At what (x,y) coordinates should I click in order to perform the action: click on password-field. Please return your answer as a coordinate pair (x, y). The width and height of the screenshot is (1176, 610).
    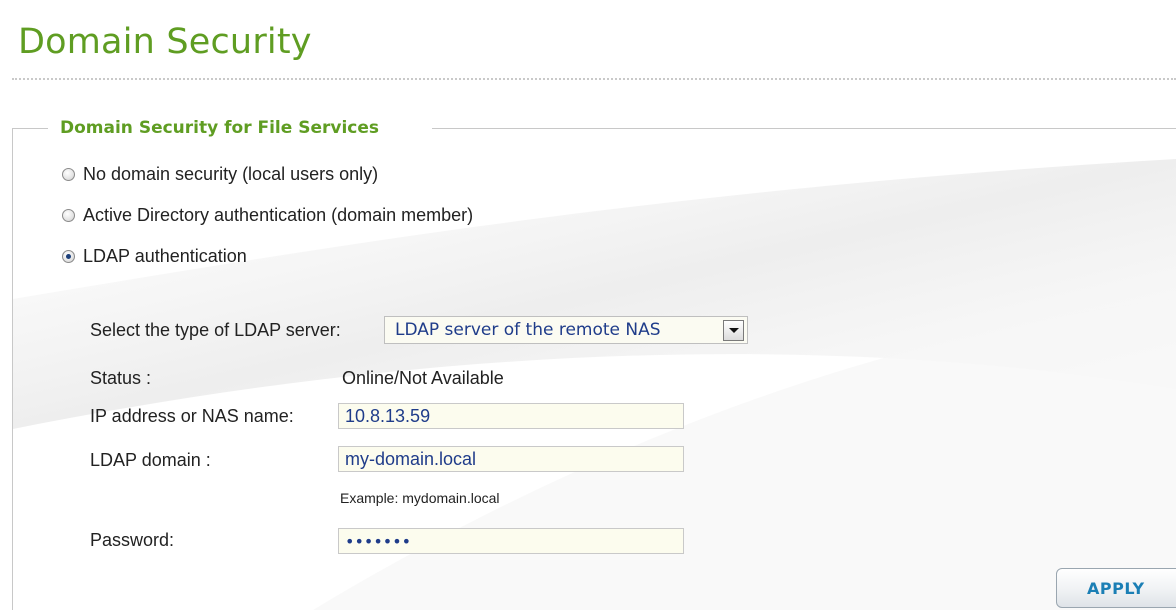
    Looking at the image, I should click on (511, 541).